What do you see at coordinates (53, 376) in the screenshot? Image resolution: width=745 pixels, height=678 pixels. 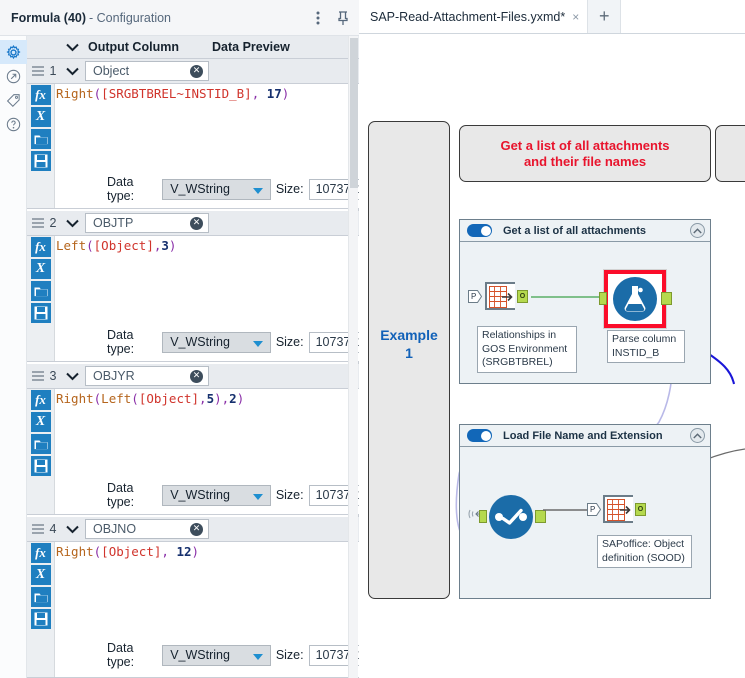 I see `row-number: 3` at bounding box center [53, 376].